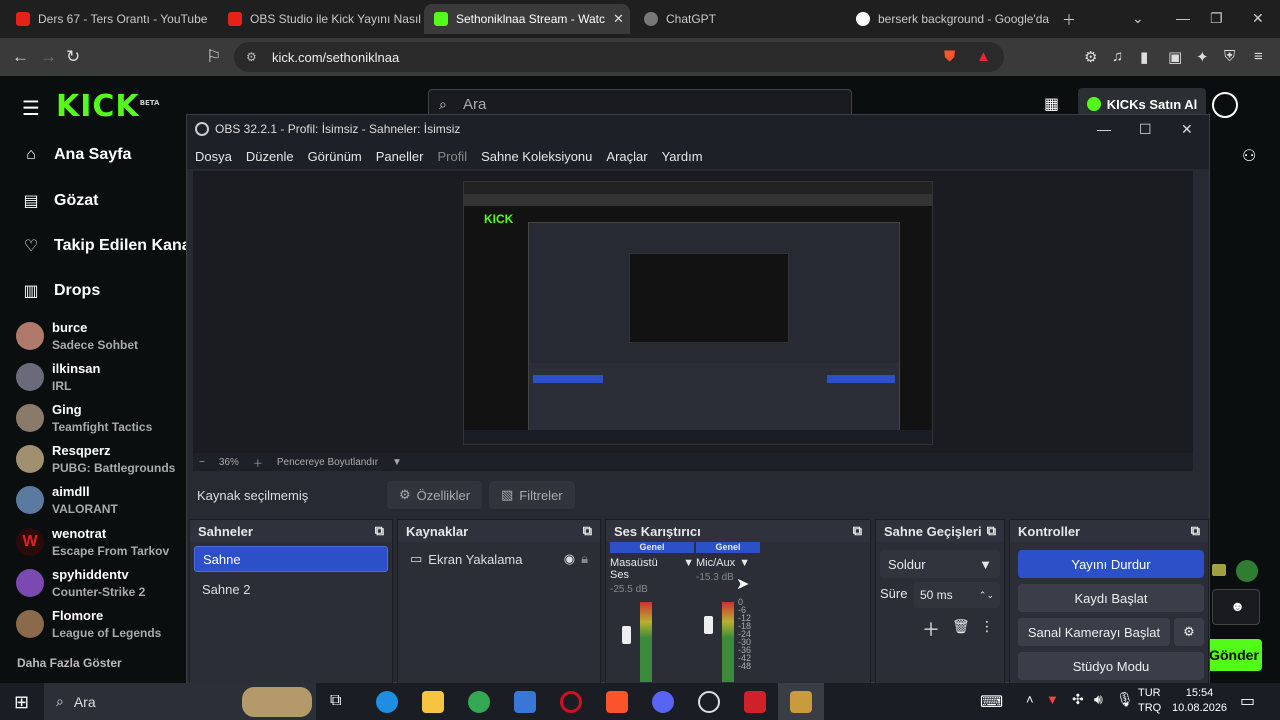 The height and width of the screenshot is (720, 1280). I want to click on bookmark-icon: ⚐, so click(213, 57).